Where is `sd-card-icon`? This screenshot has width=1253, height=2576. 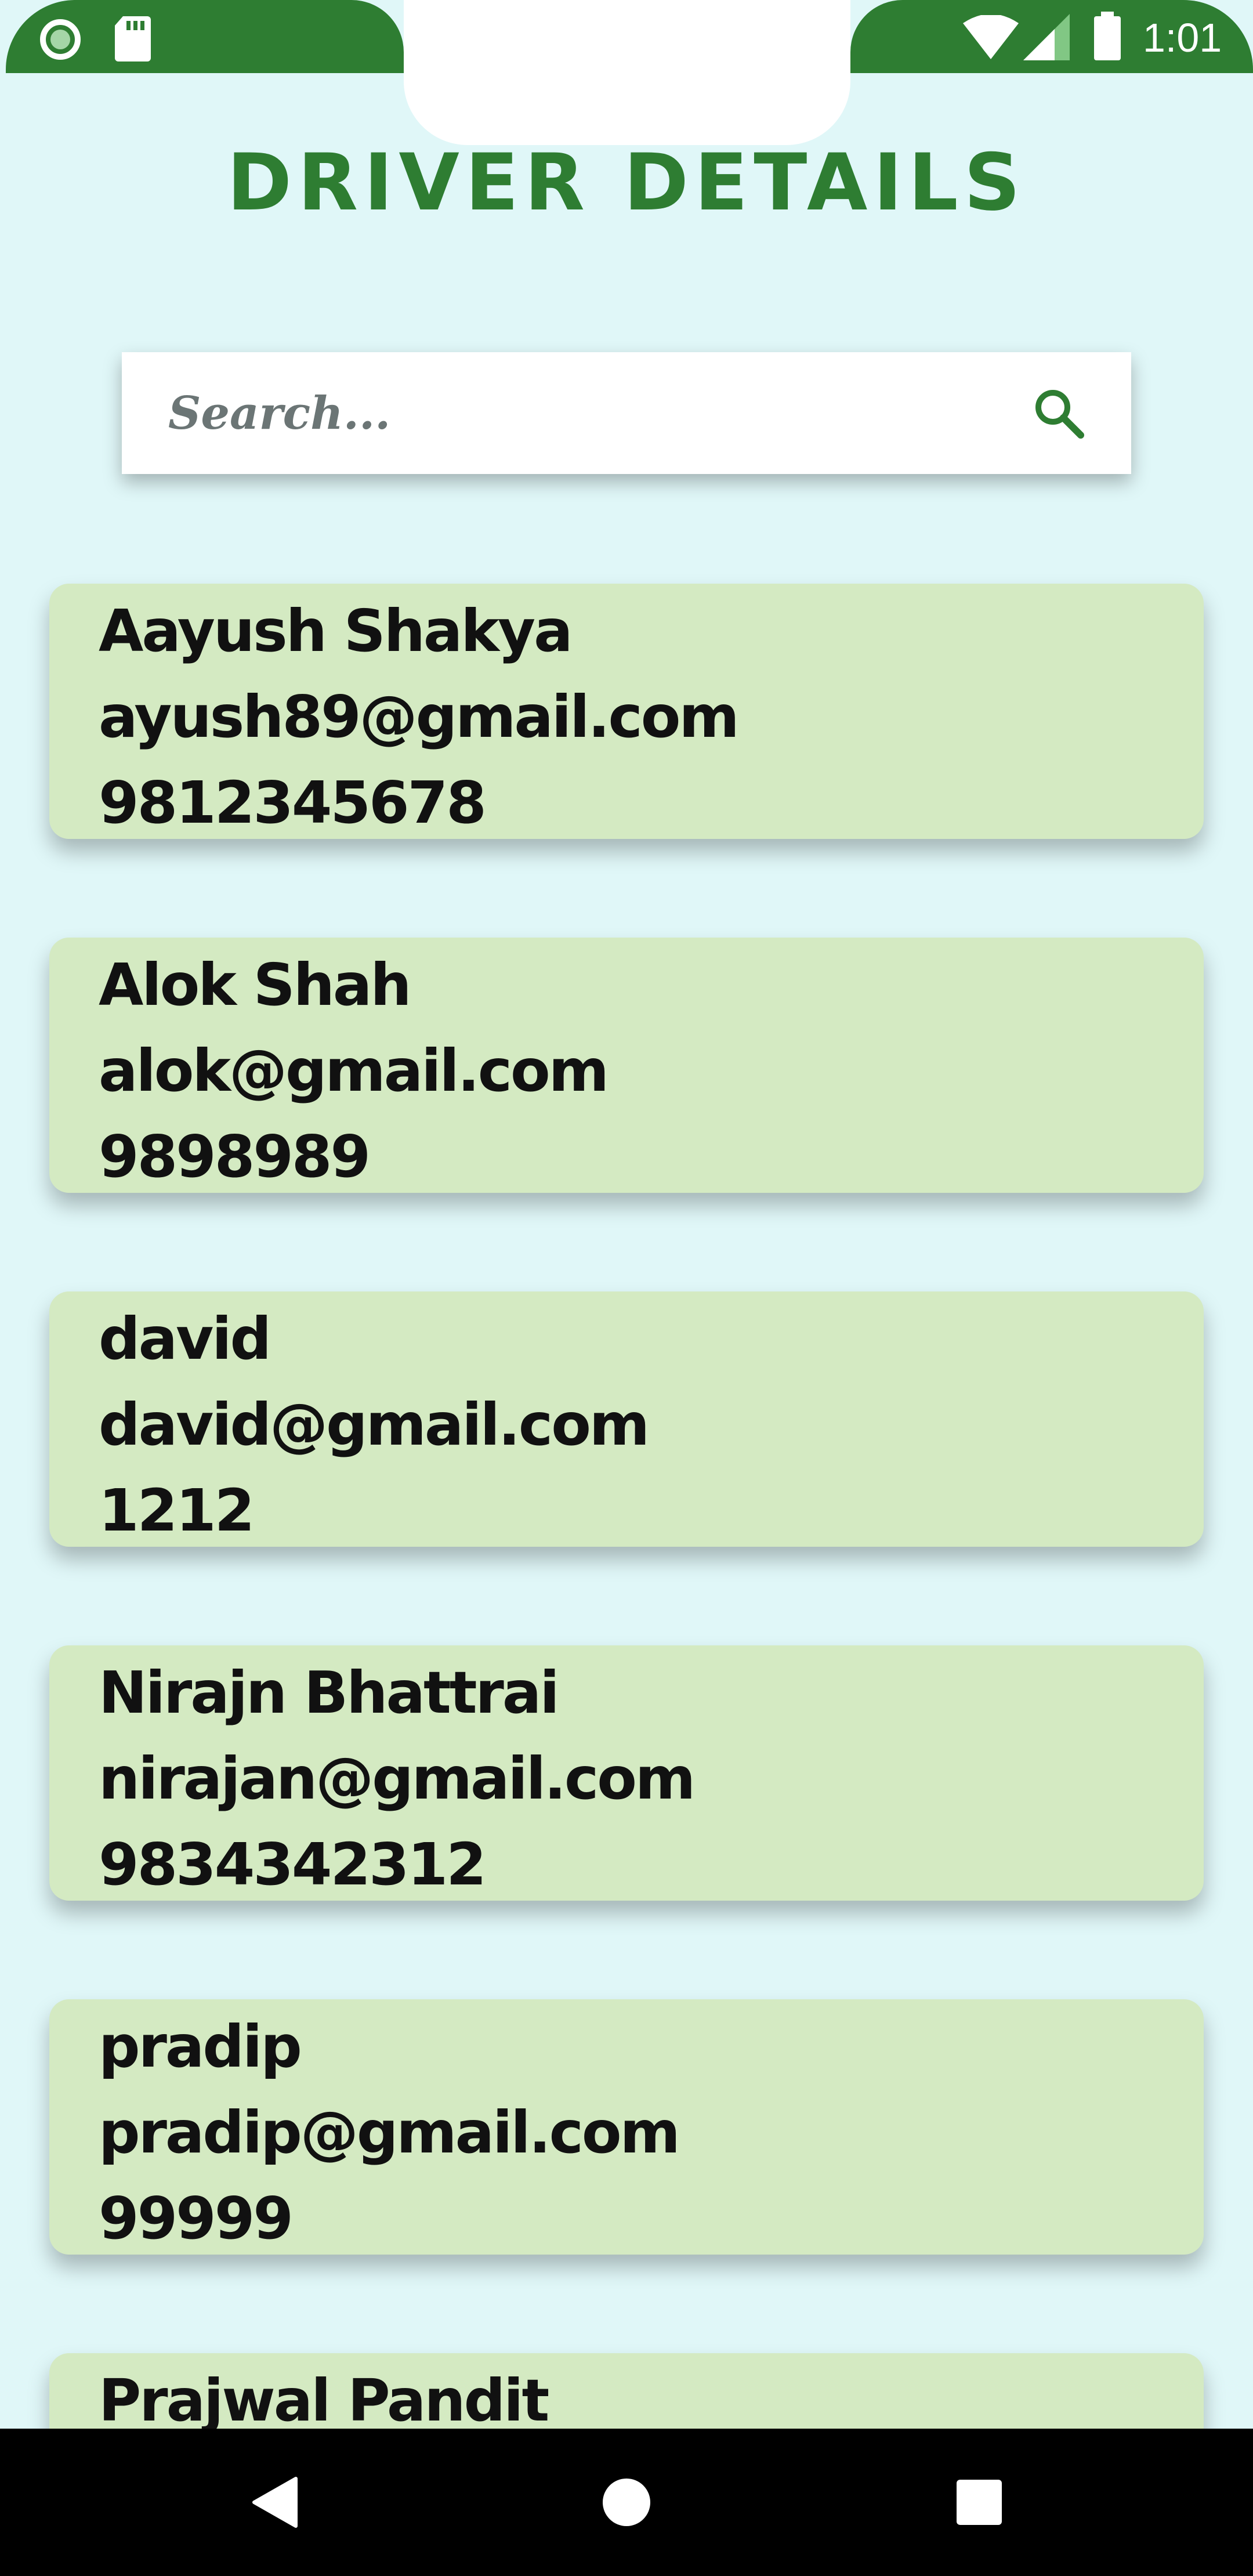
sd-card-icon is located at coordinates (133, 38).